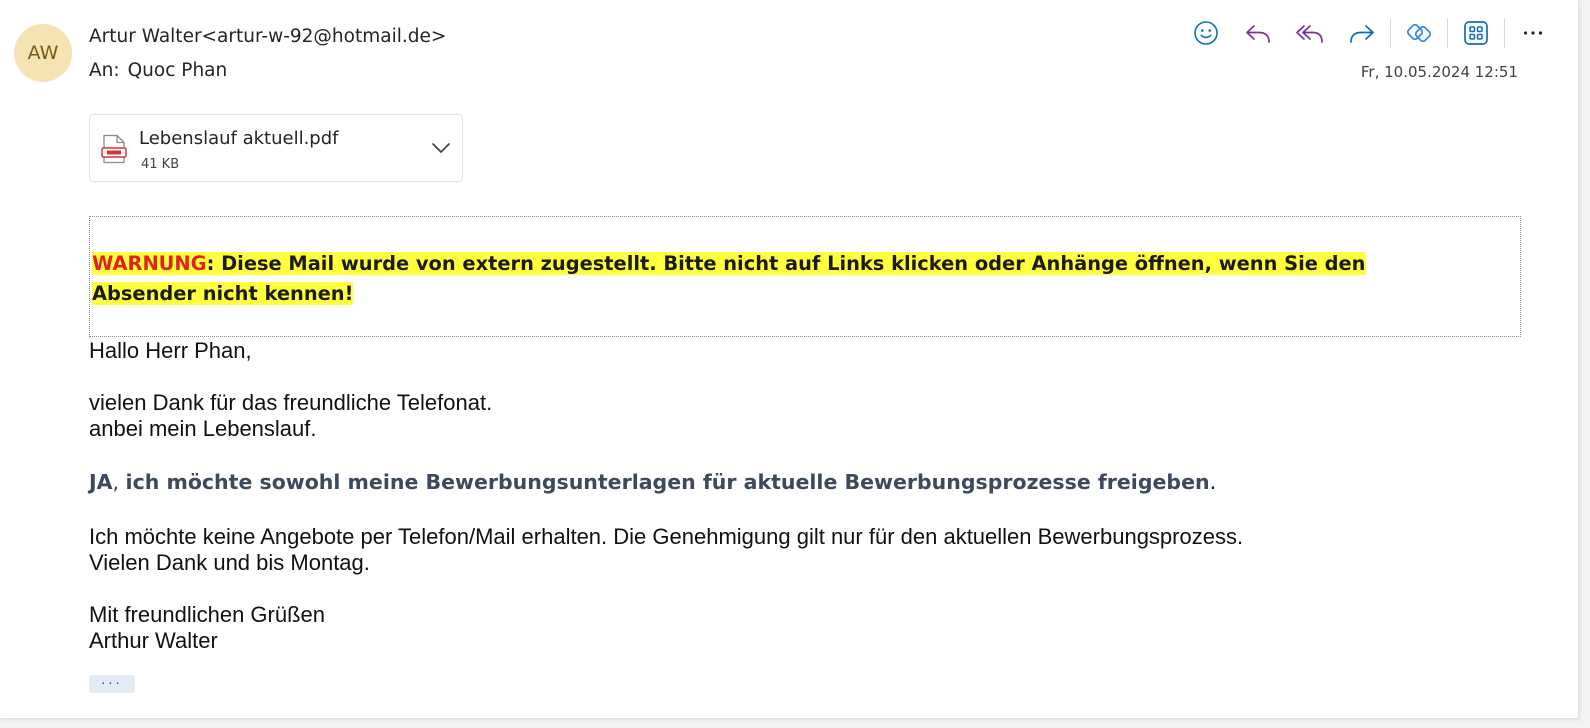 The height and width of the screenshot is (728, 1590). I want to click on attachment-size: 41 KB, so click(160, 164).